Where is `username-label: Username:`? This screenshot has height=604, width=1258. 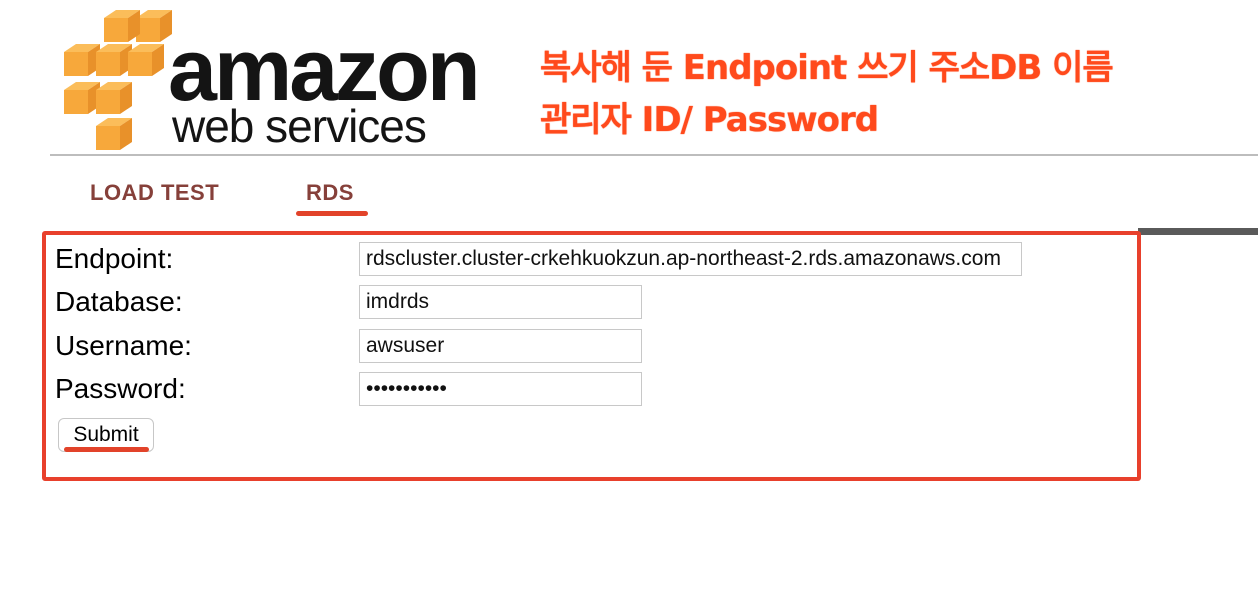
username-label: Username: is located at coordinates (123, 345).